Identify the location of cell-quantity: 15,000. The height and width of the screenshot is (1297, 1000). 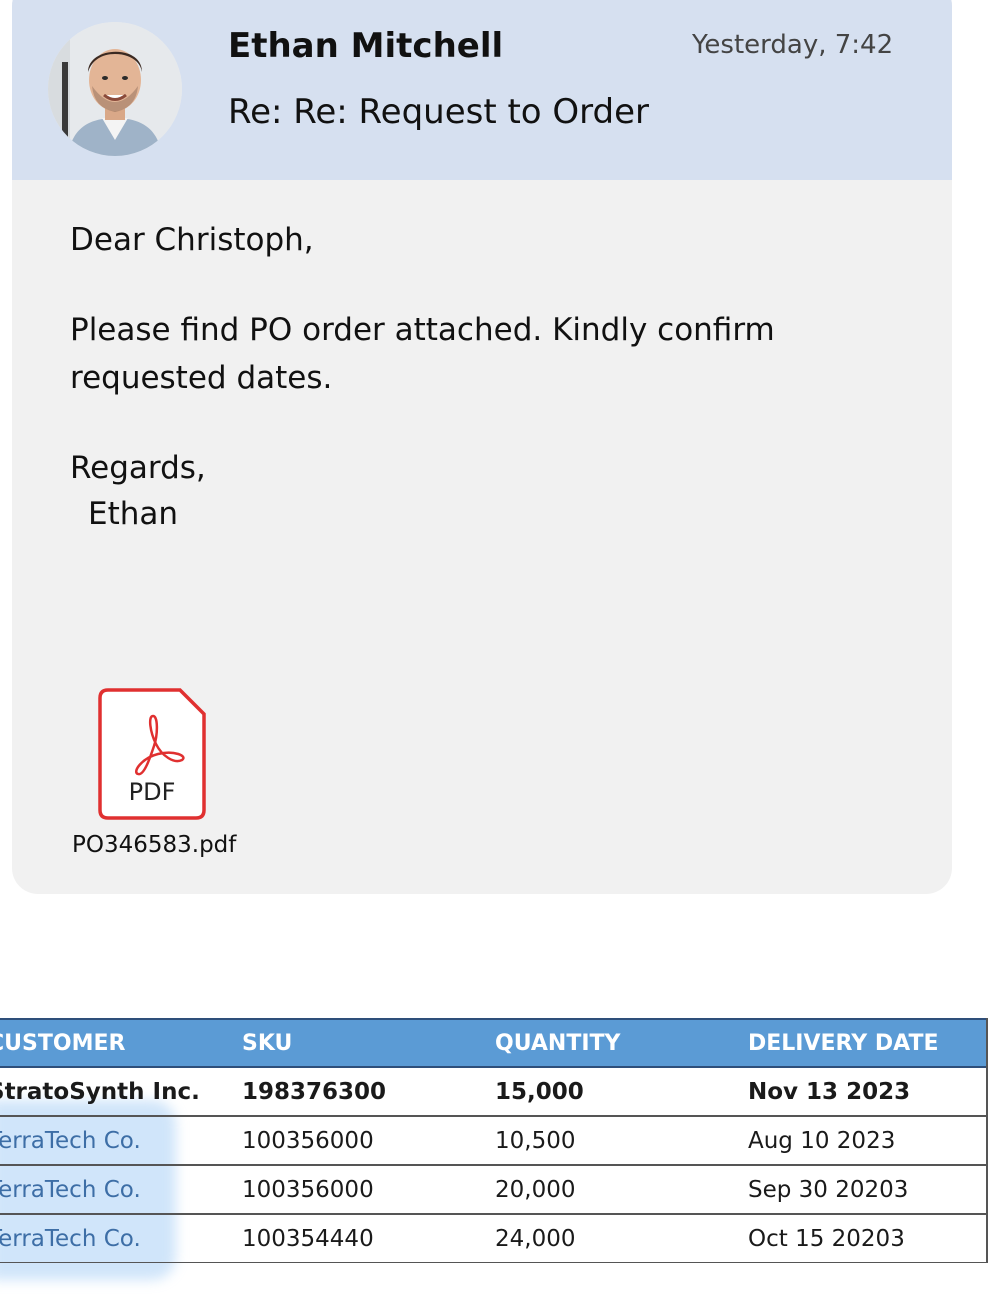
(621, 1092).